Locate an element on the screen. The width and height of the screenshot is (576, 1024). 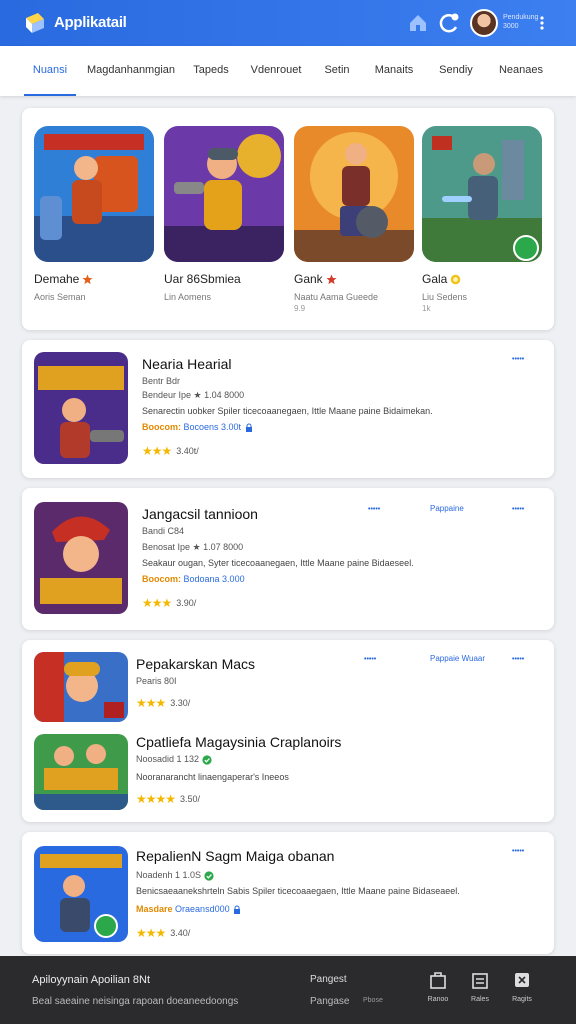
home-icon is located at coordinates (418, 23).